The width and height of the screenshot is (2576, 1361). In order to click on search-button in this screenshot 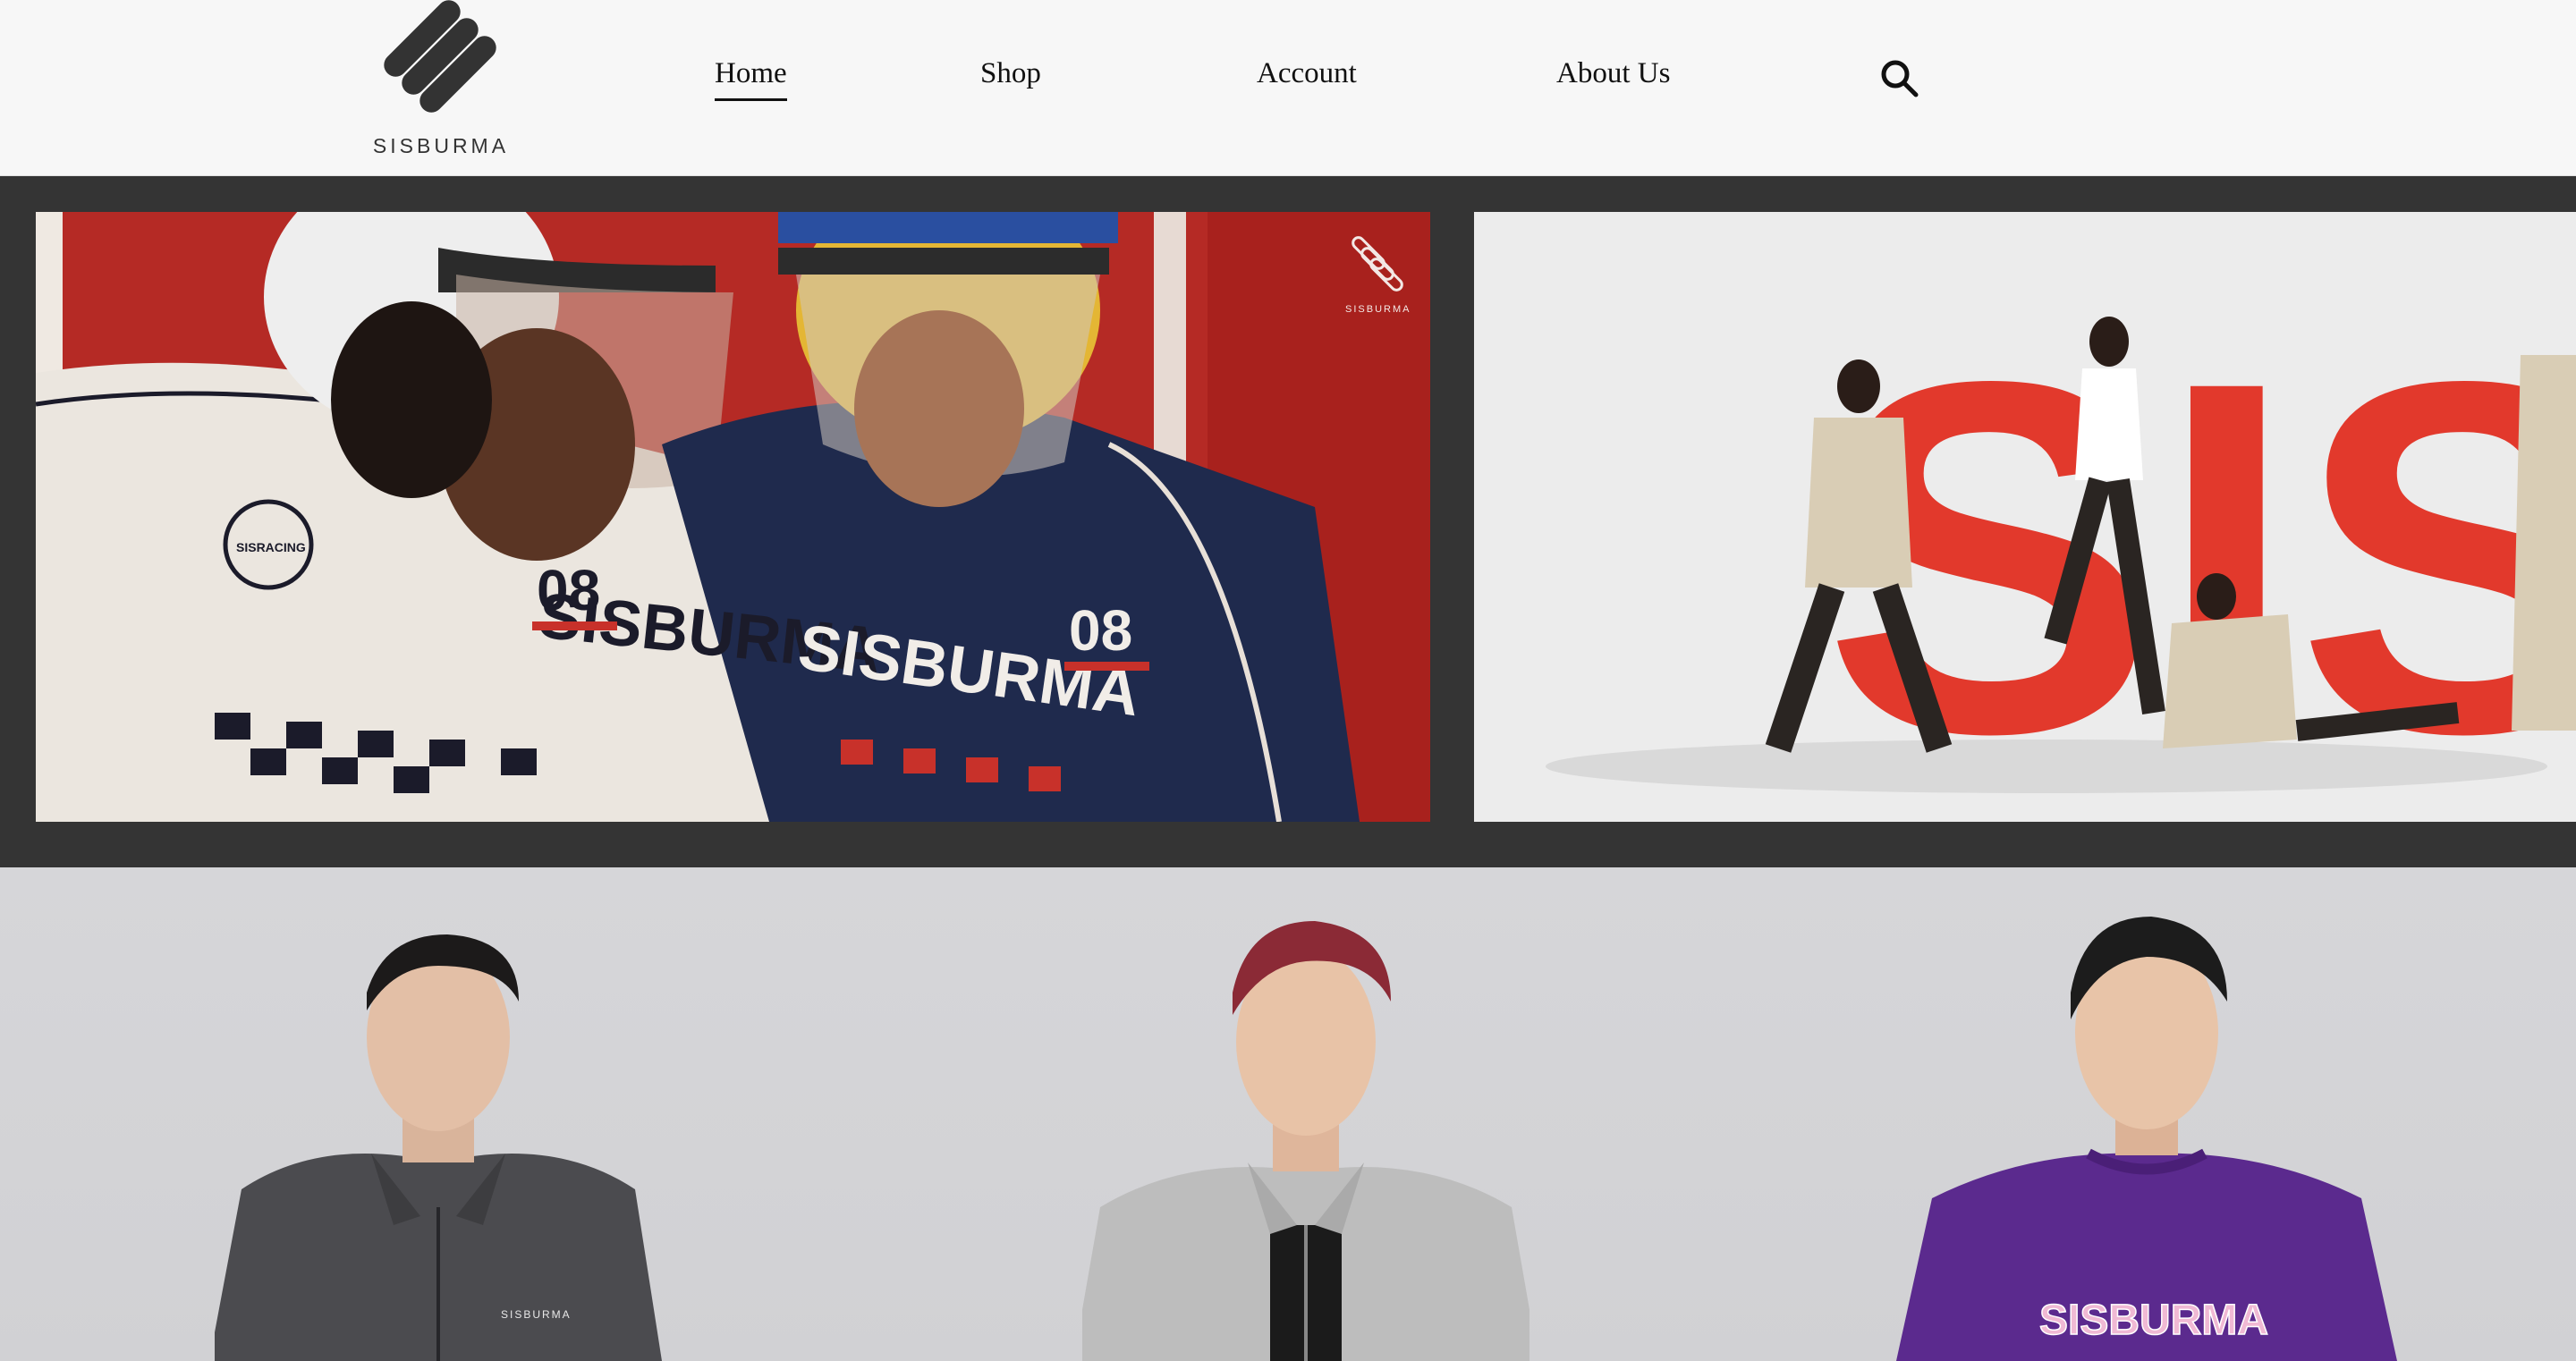, I will do `click(1898, 77)`.